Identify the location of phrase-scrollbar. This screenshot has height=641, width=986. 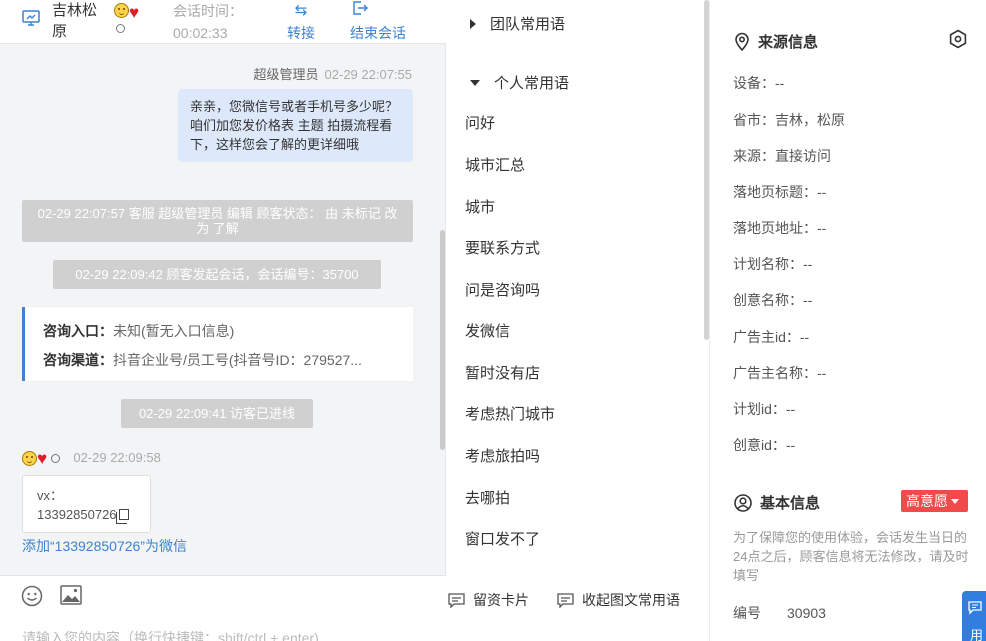
(706, 170).